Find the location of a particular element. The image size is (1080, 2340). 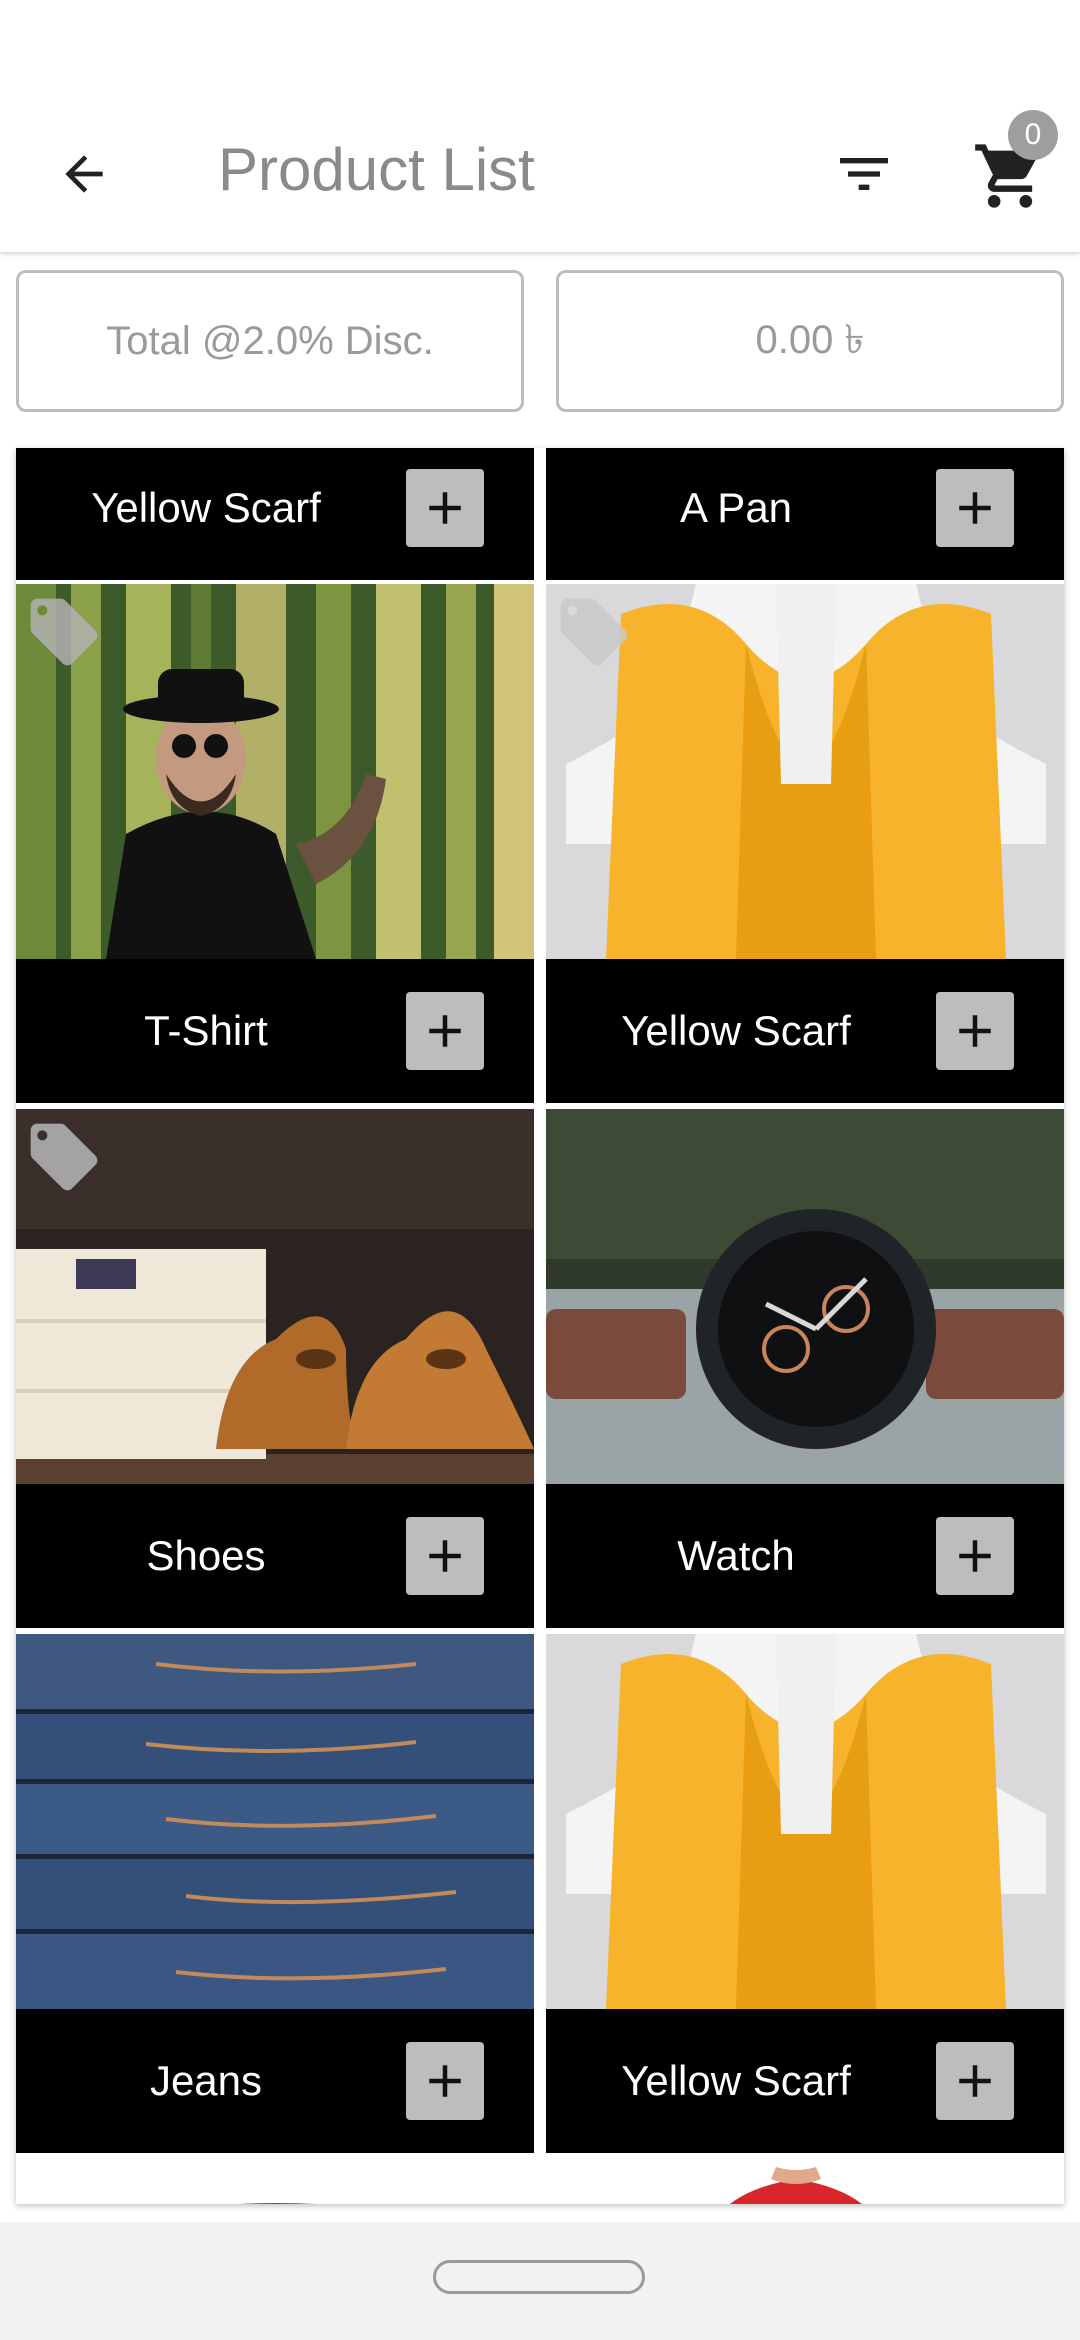

product-name: Shoes is located at coordinates (206, 1555).